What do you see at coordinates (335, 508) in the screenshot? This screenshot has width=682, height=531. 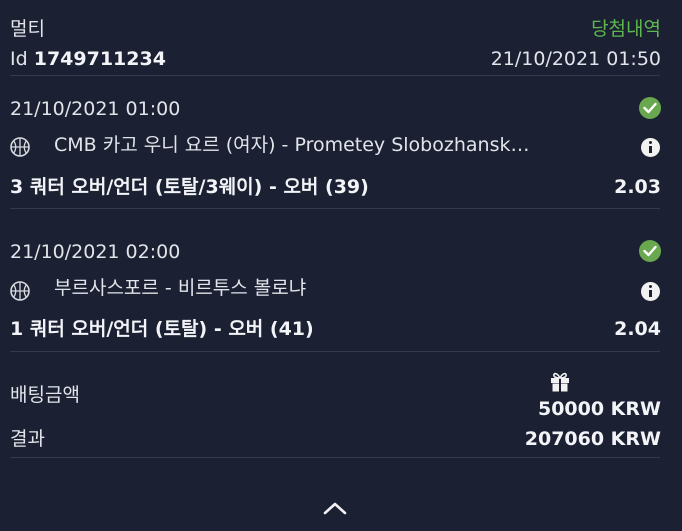 I see `chevron-up-icon` at bounding box center [335, 508].